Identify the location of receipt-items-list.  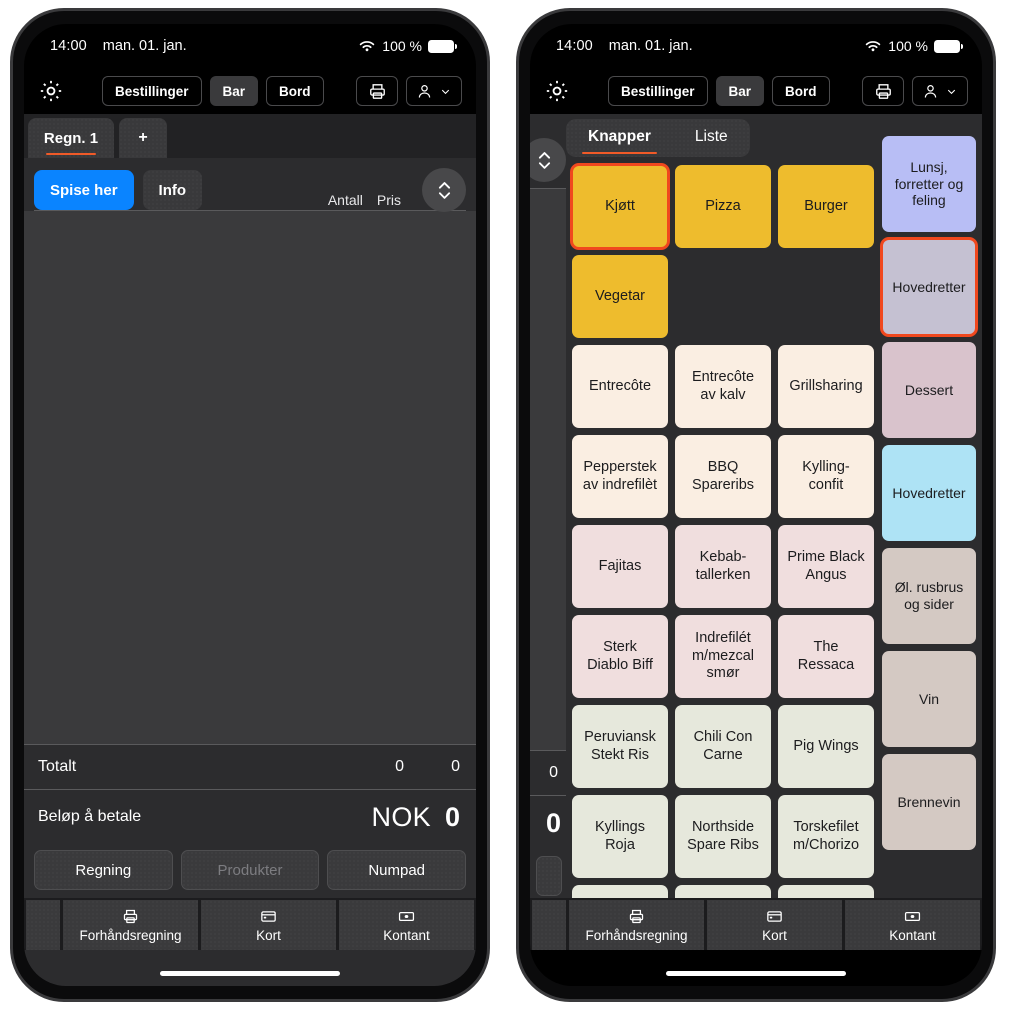
(548, 469).